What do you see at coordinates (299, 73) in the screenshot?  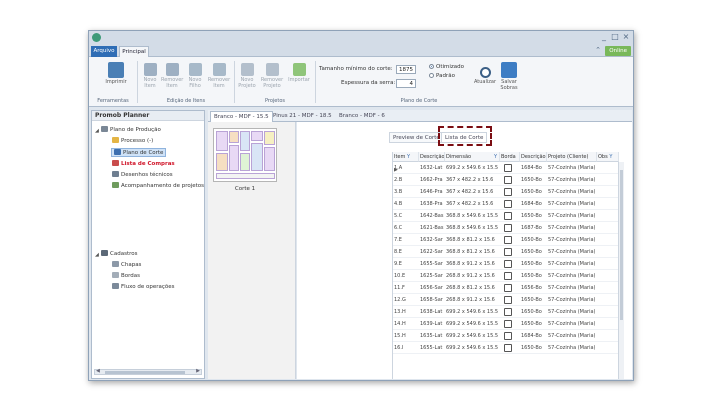 I see `import-button: Importar` at bounding box center [299, 73].